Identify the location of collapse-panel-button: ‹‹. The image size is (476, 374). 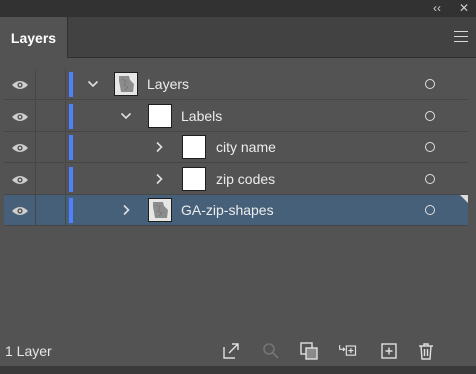
(437, 8).